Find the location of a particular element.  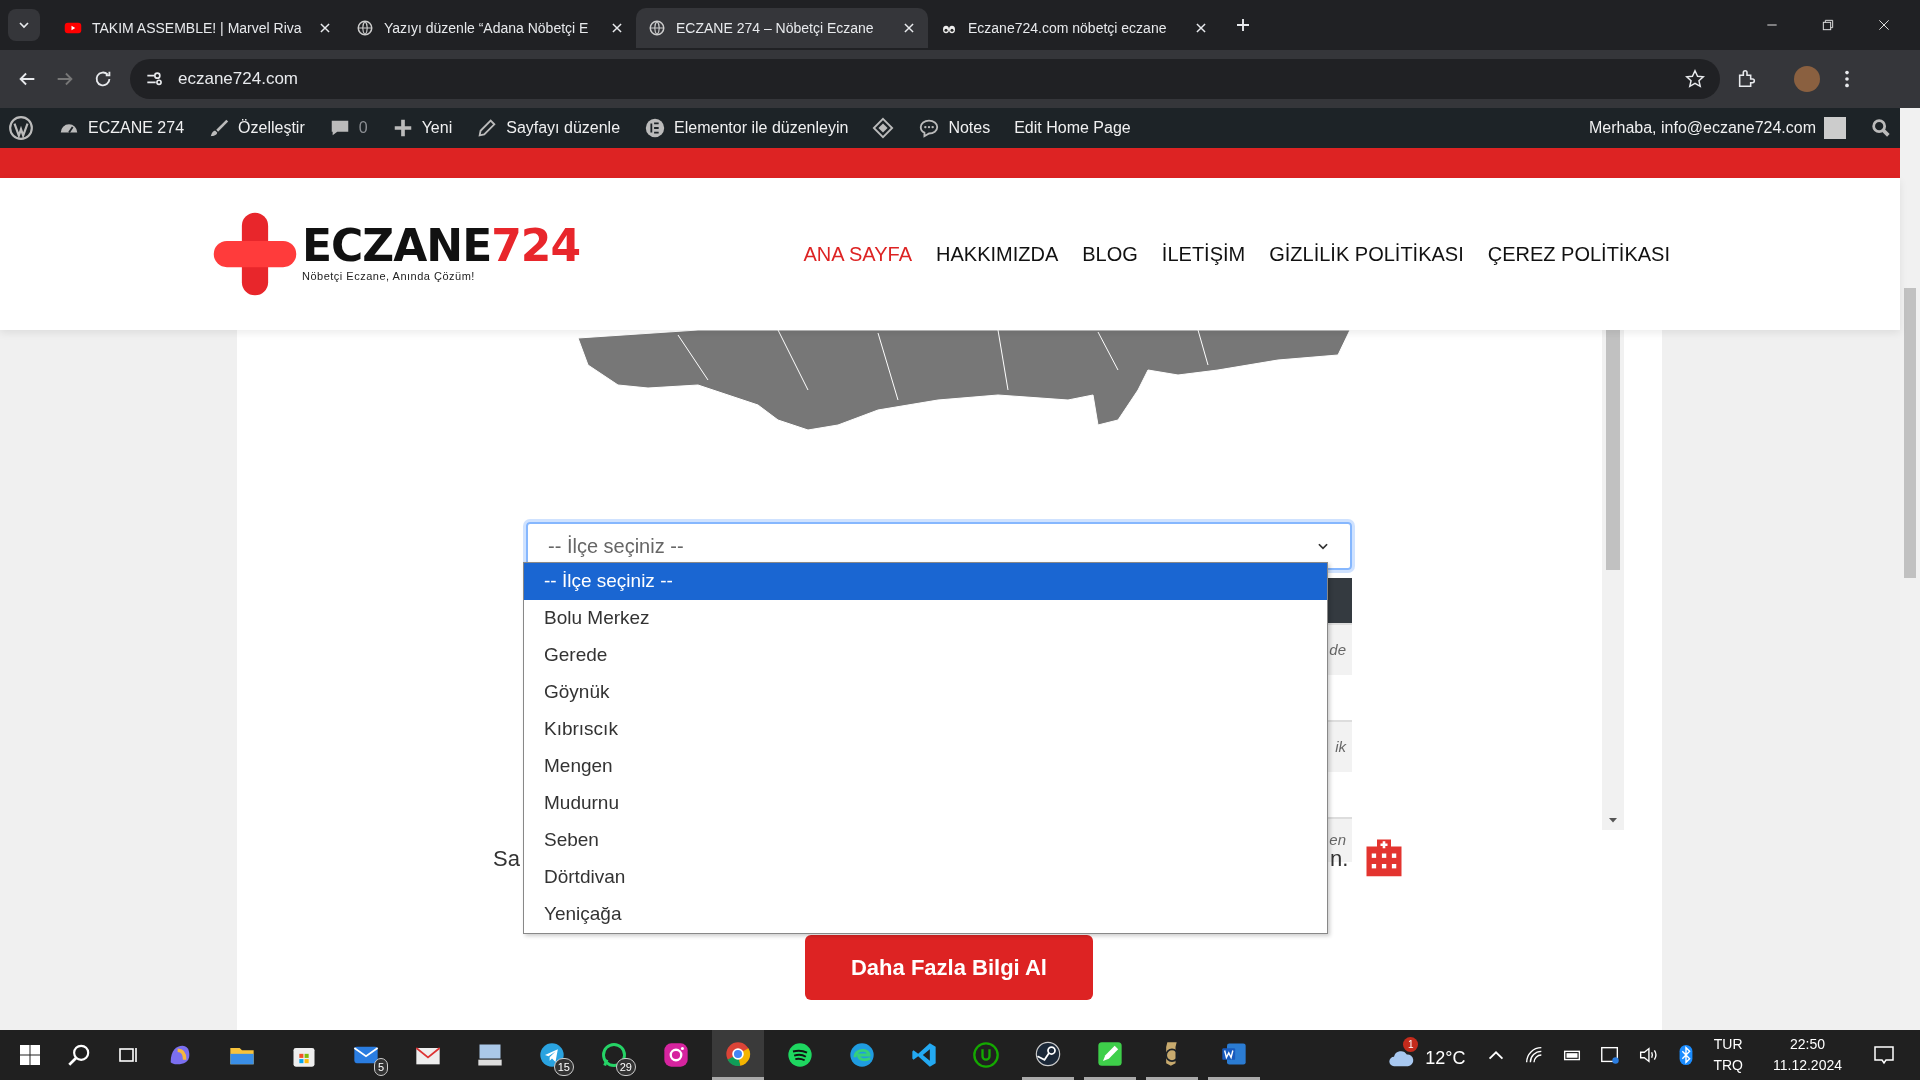

wordpress-logo-icon is located at coordinates (21, 128).